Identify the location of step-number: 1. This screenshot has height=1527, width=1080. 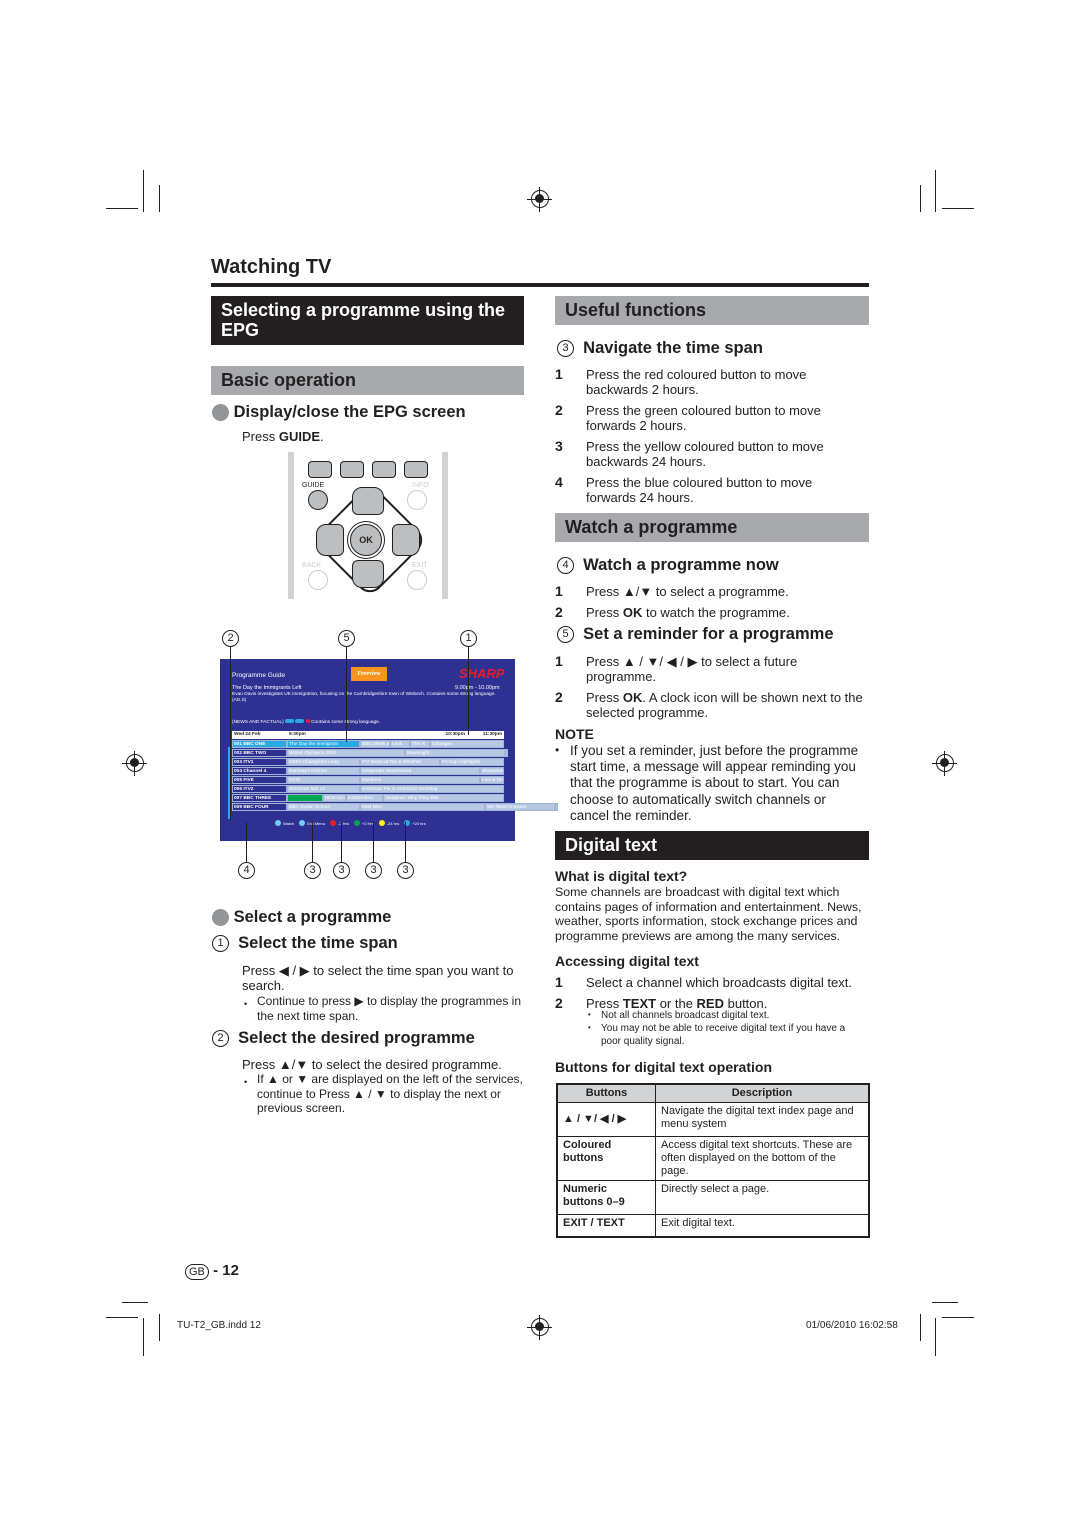
(559, 374).